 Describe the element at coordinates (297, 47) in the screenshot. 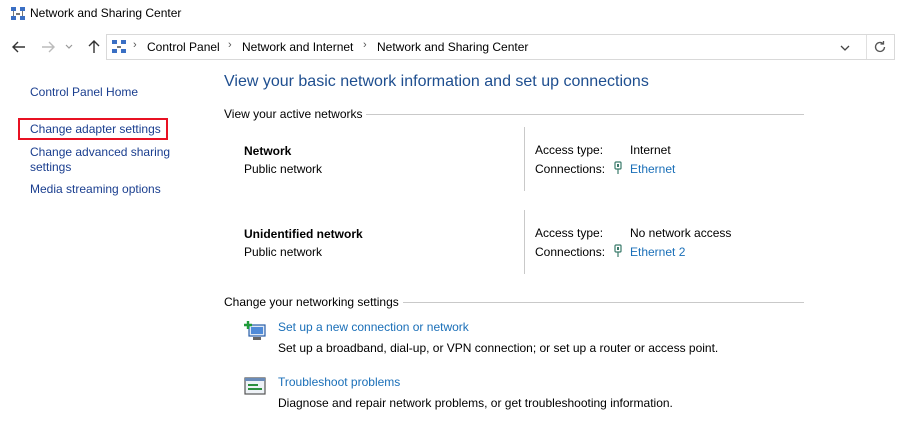

I see `breadcrumb-network-internet: Network and Internet` at that location.